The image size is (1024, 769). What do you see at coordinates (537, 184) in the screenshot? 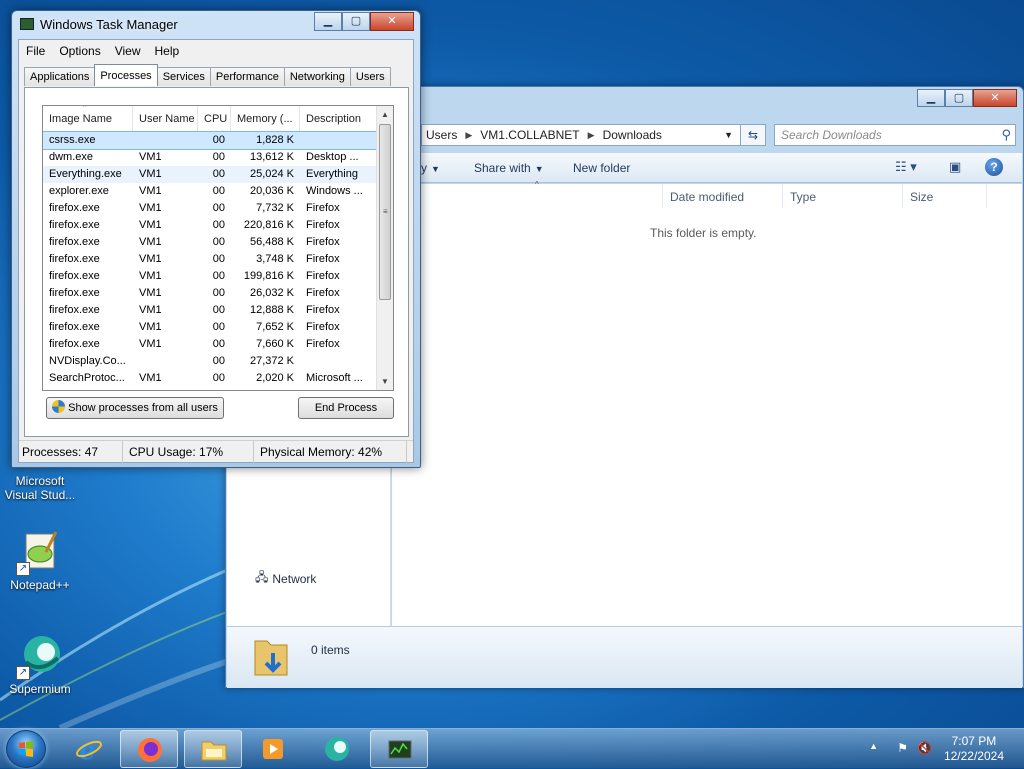
I see `sort-arrow-icon: ^` at bounding box center [537, 184].